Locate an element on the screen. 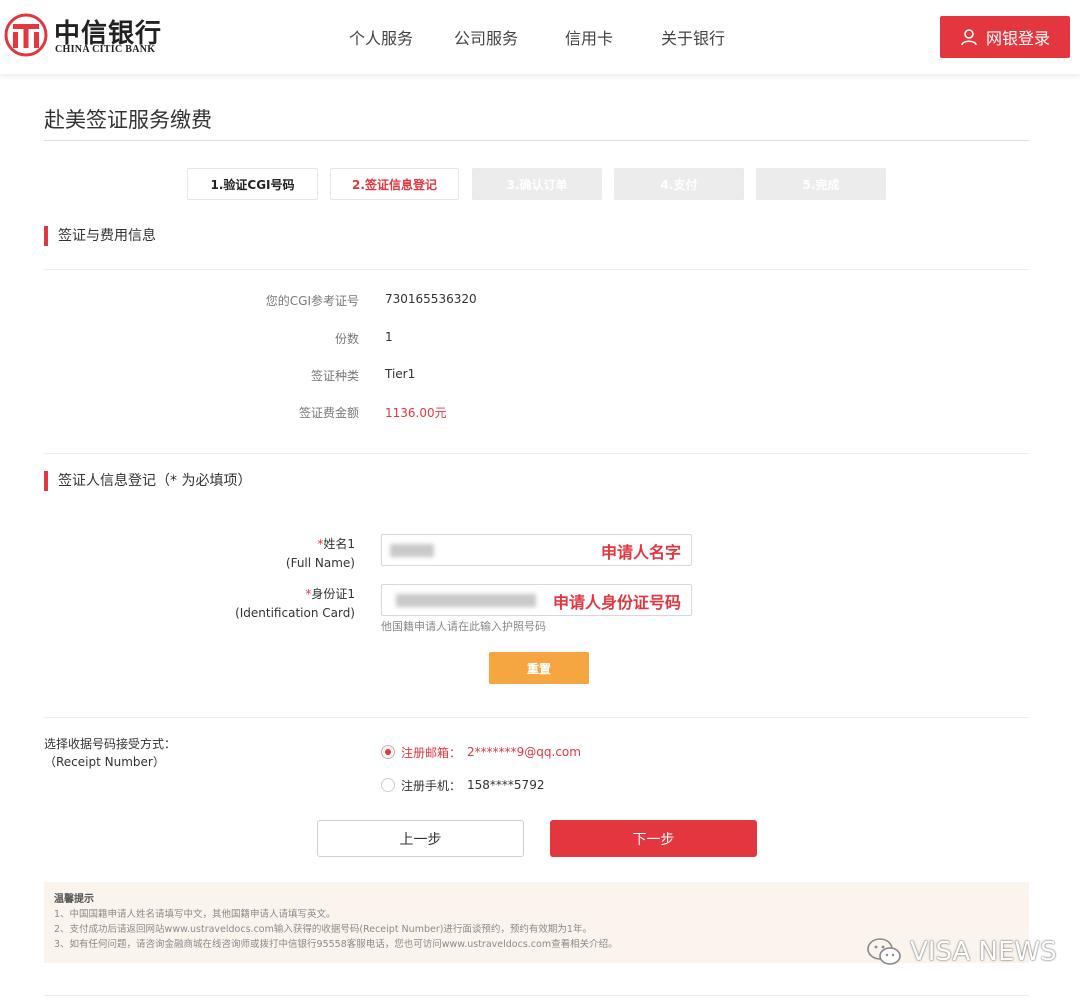 This screenshot has height=999, width=1080. online-banking-login-button: 网银登录 is located at coordinates (1005, 37).